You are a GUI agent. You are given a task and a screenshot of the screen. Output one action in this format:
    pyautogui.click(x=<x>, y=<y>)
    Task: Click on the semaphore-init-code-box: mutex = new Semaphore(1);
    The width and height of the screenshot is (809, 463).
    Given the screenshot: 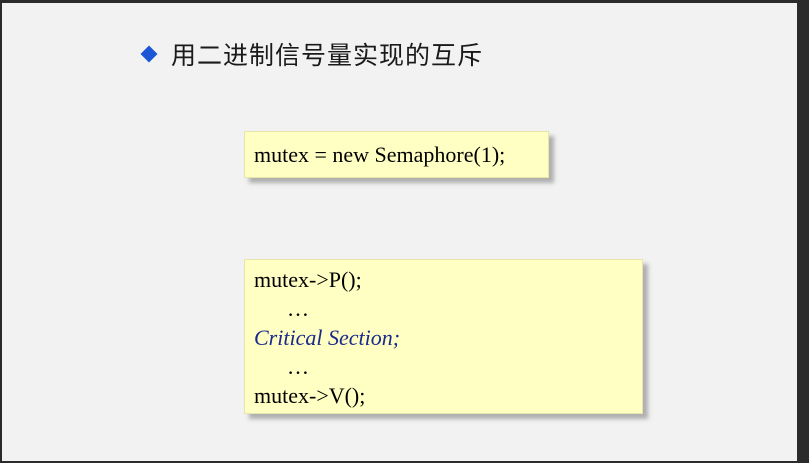 What is the action you would take?
    pyautogui.click(x=396, y=154)
    